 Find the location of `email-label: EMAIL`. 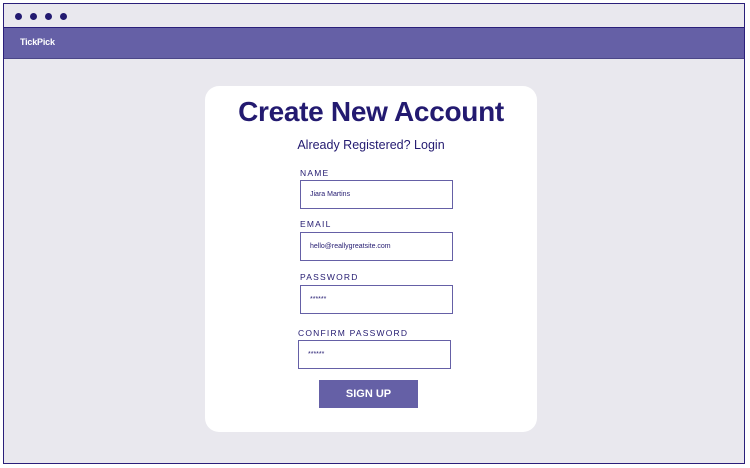

email-label: EMAIL is located at coordinates (316, 224).